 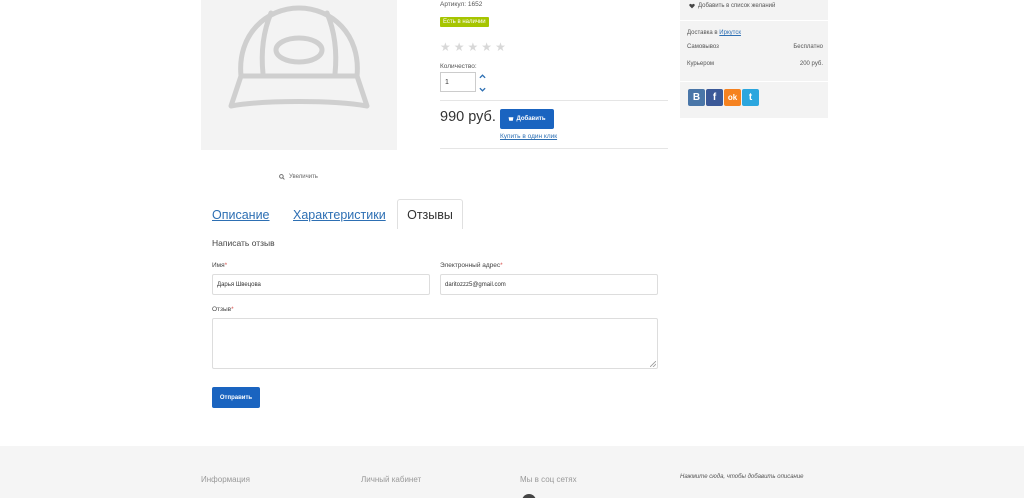 What do you see at coordinates (458, 82) in the screenshot?
I see `quantity-input: 1` at bounding box center [458, 82].